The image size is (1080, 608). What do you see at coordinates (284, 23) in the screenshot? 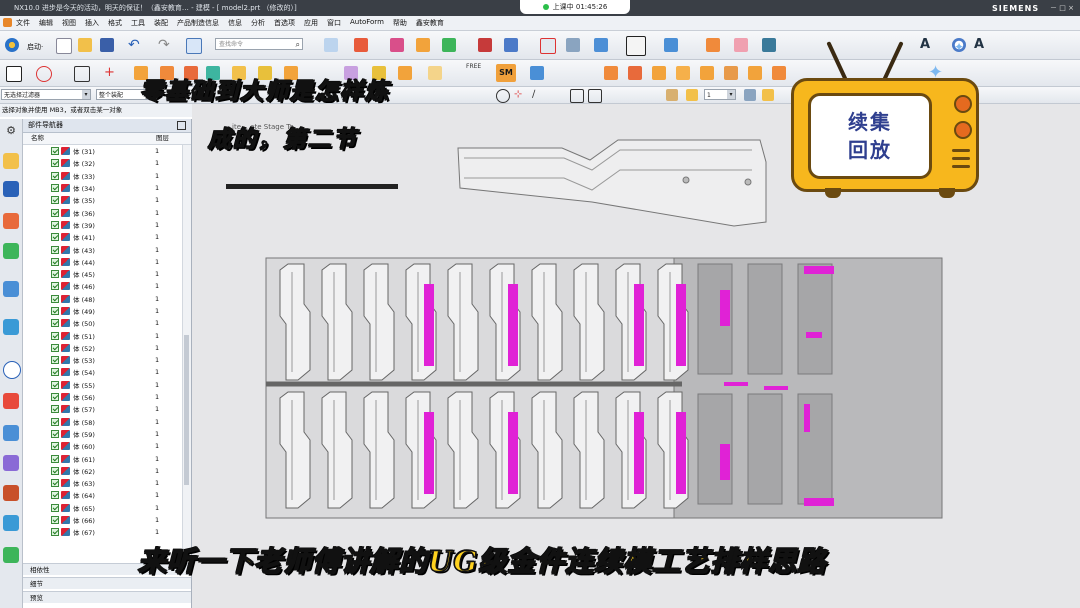
I see `menu-preferences: 首选项` at bounding box center [284, 23].